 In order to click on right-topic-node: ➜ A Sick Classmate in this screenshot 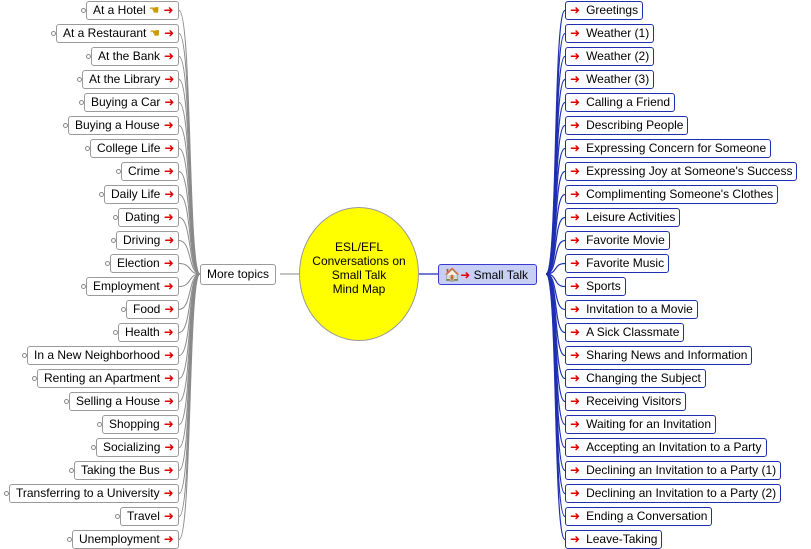, I will do `click(625, 332)`.